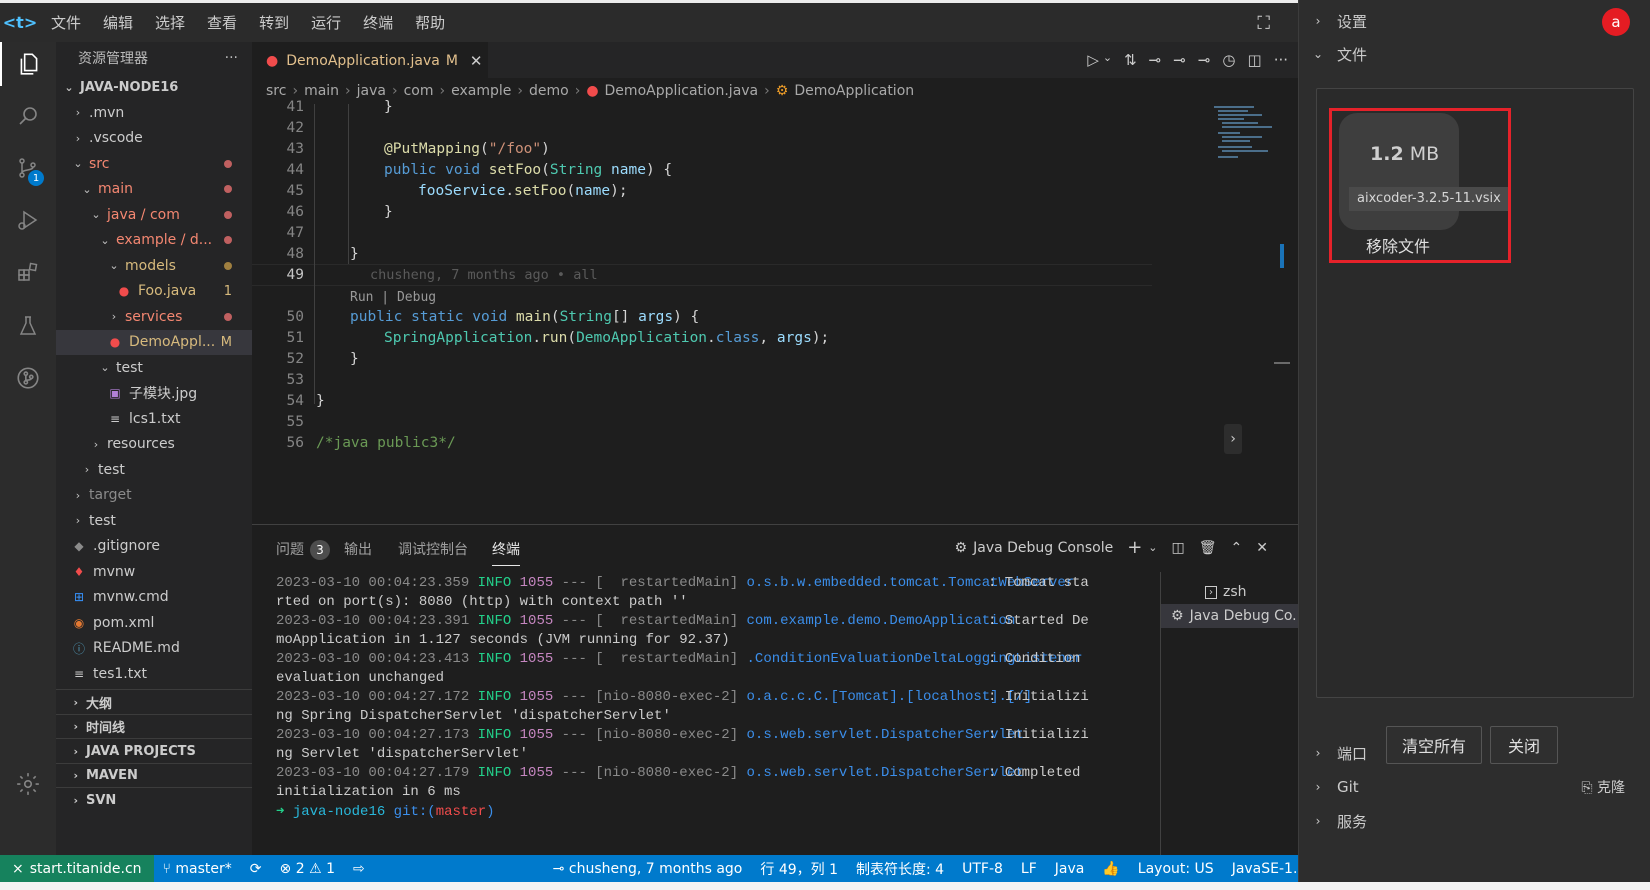 This screenshot has width=1650, height=890. I want to click on sync-icon: ⟳, so click(256, 869).